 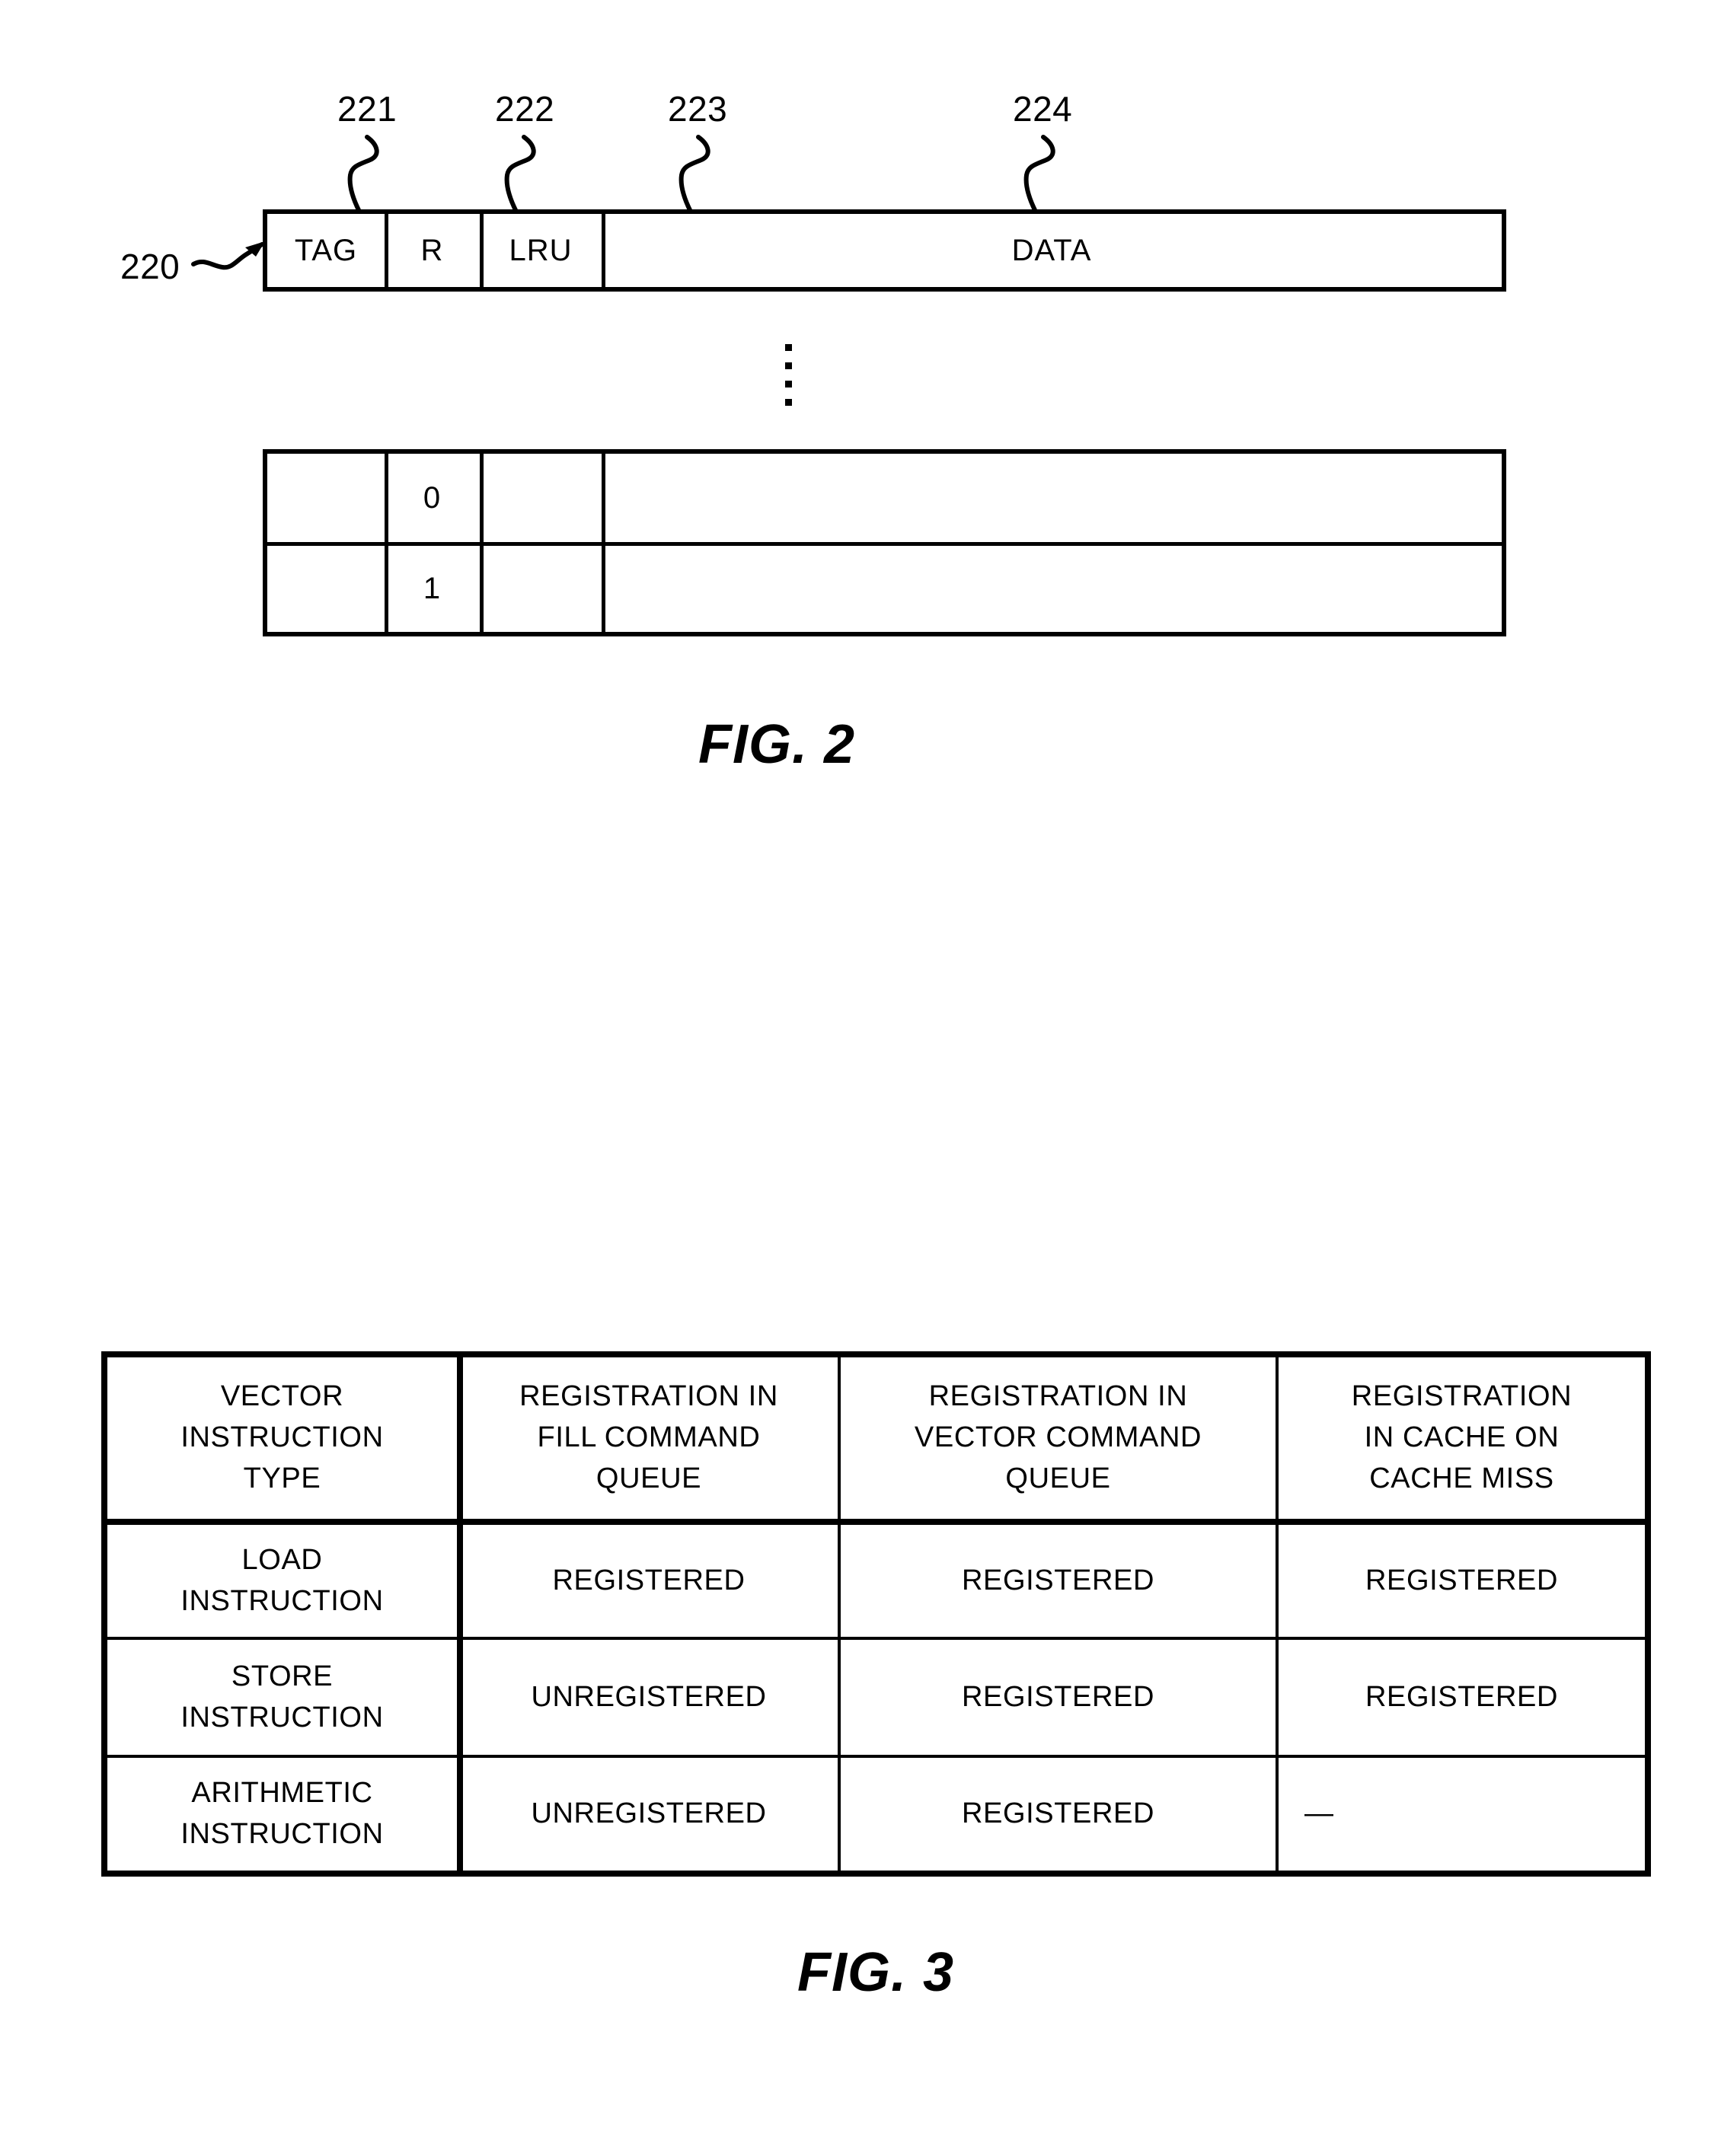 I want to click on entry-cell-lru: LRU, so click(x=541, y=250).